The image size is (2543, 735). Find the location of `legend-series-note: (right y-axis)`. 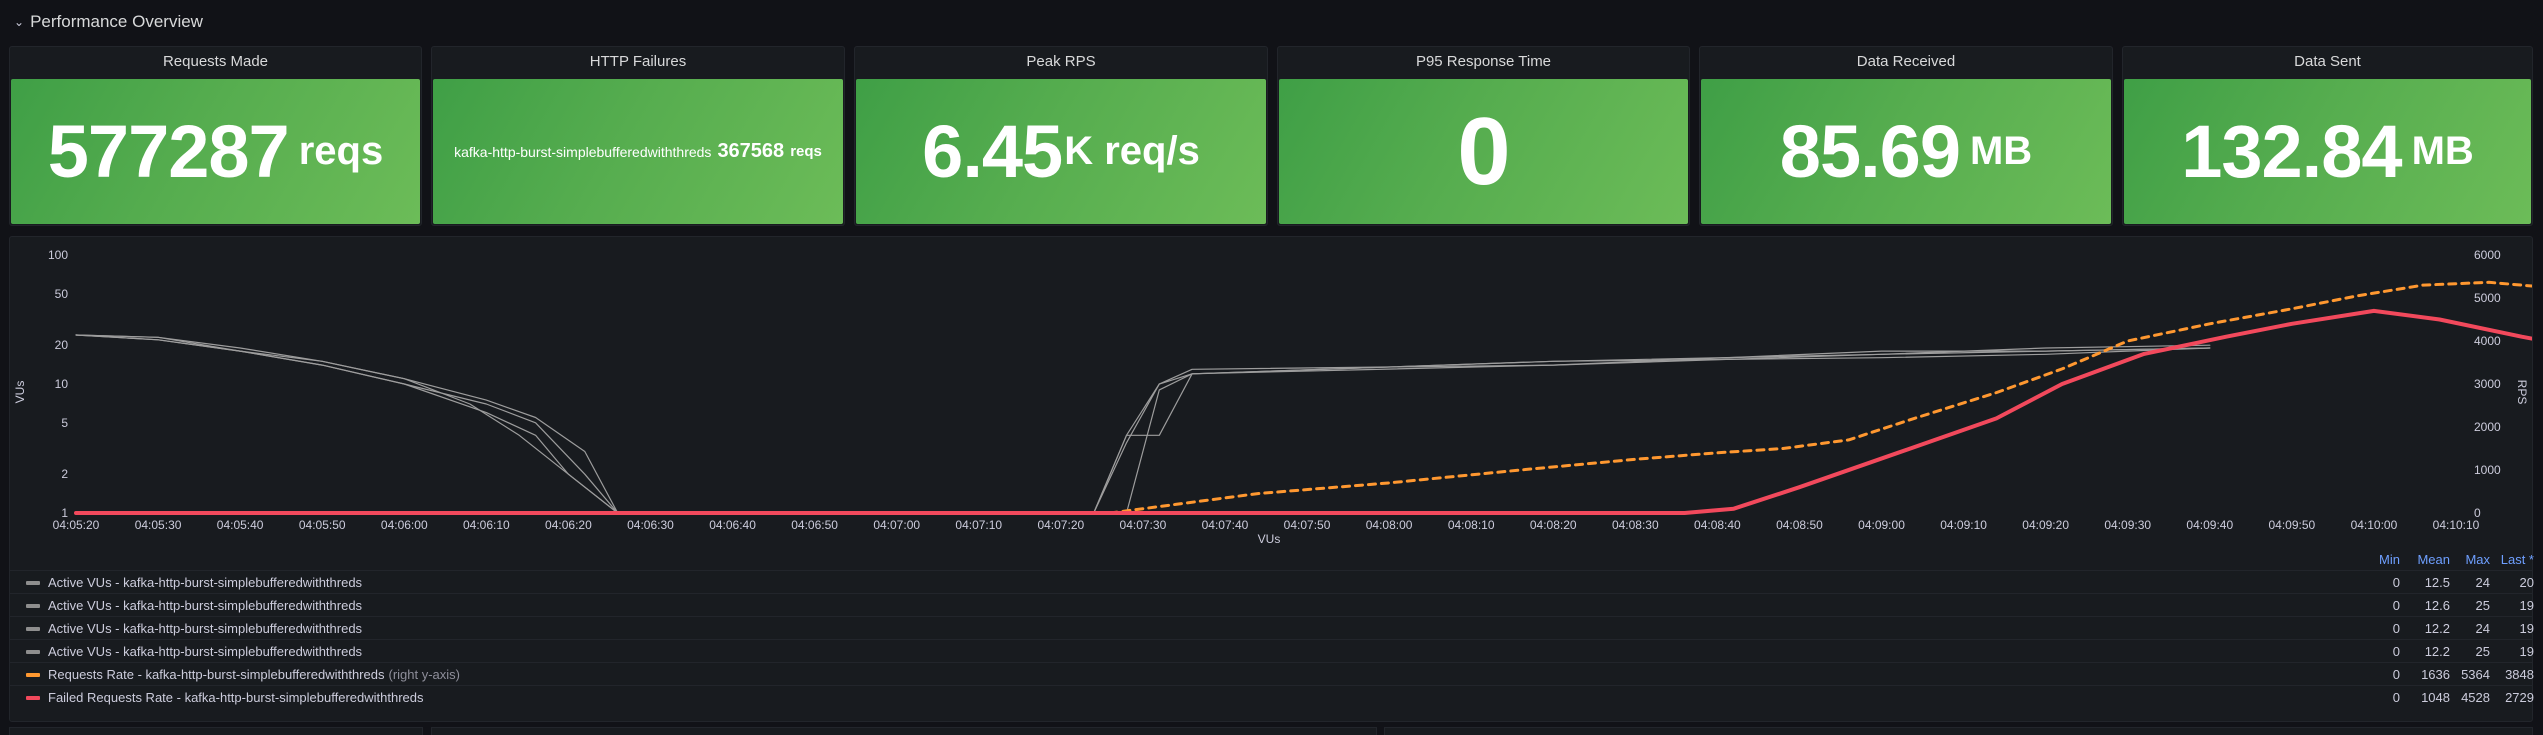

legend-series-note: (right y-axis) is located at coordinates (424, 674).